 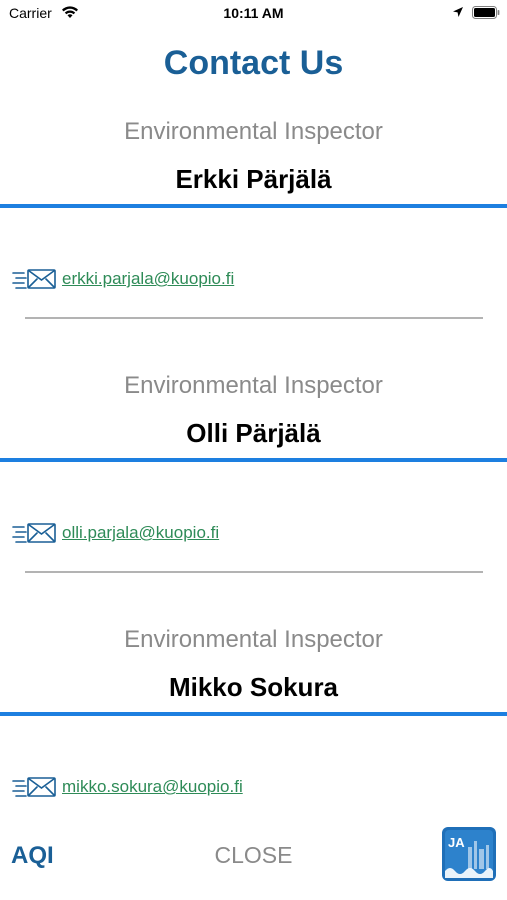 What do you see at coordinates (253, 433) in the screenshot?
I see `contact-name: Olli Pärjälä` at bounding box center [253, 433].